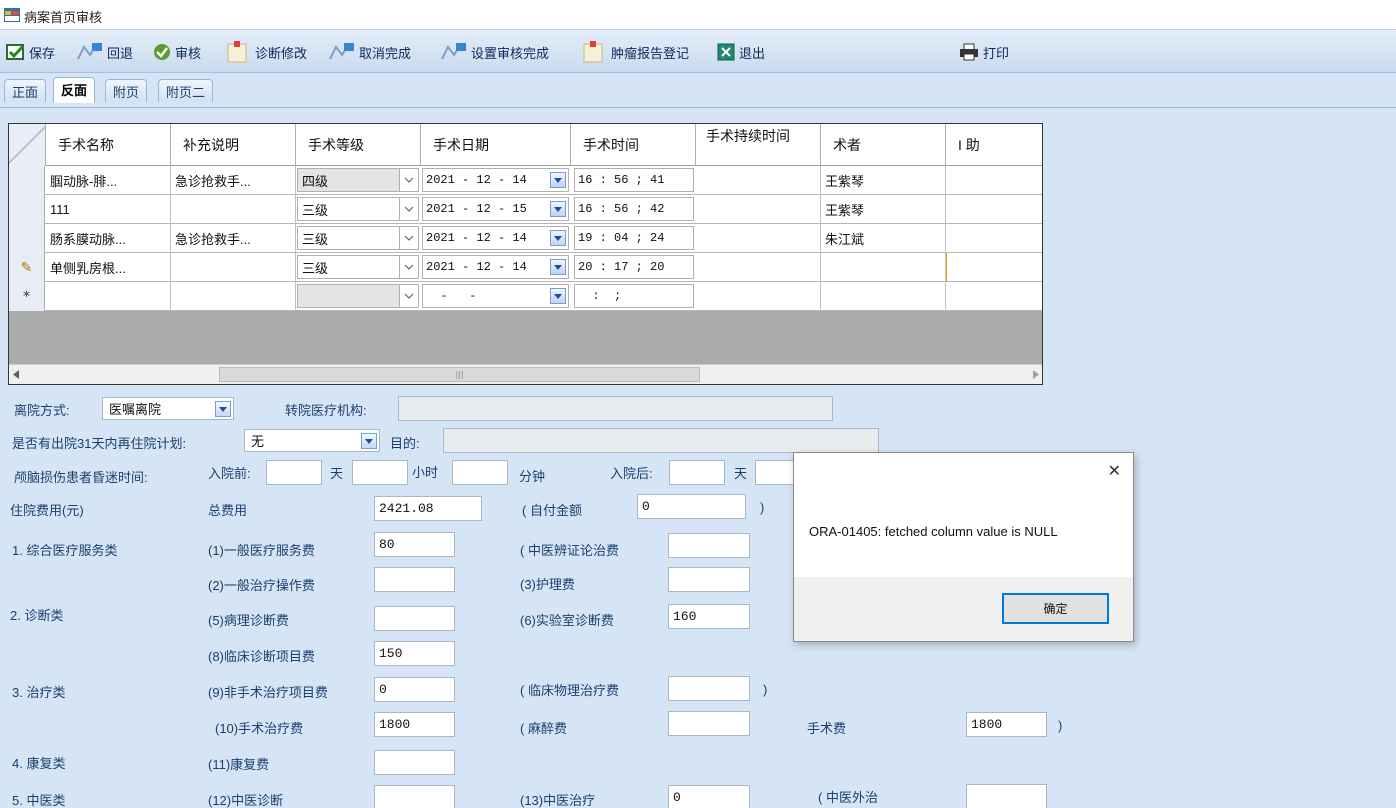  Describe the element at coordinates (414, 579) in the screenshot. I see `general-treatment-field` at that location.